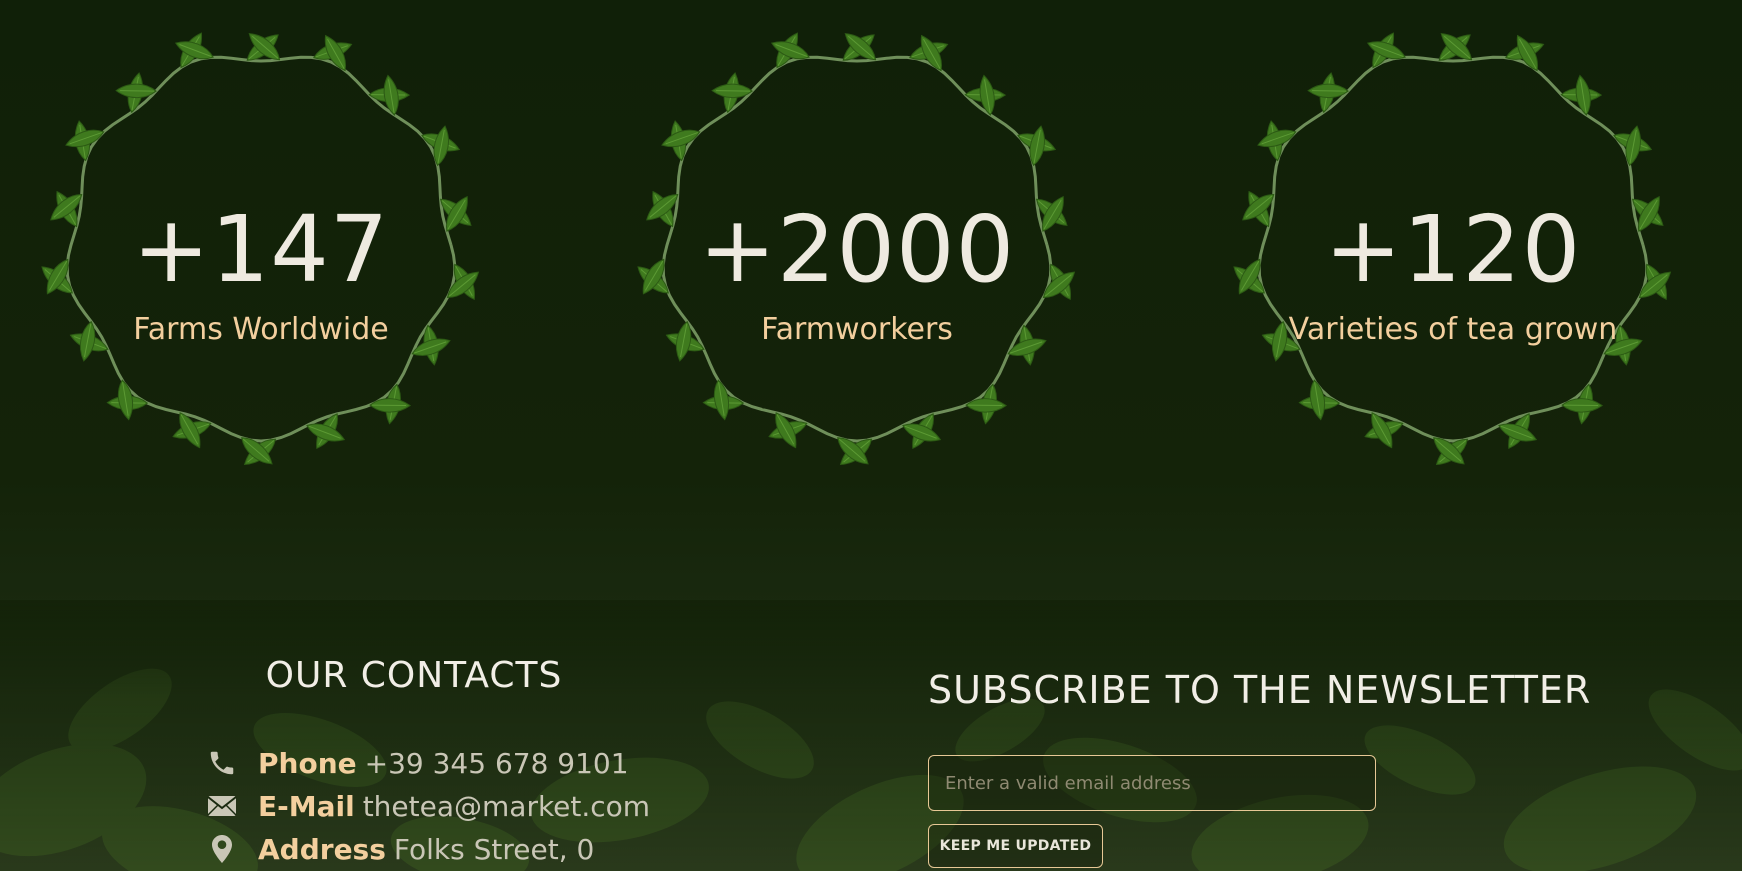  I want to click on contact-phone: Phone +39 345 678 9101, so click(417, 763).